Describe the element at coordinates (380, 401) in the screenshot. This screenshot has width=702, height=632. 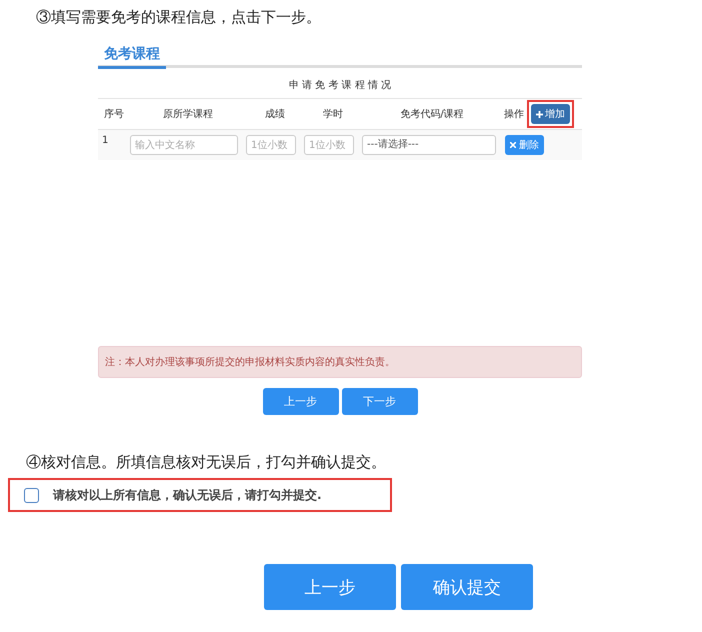
I see `next-button: 下一步` at that location.